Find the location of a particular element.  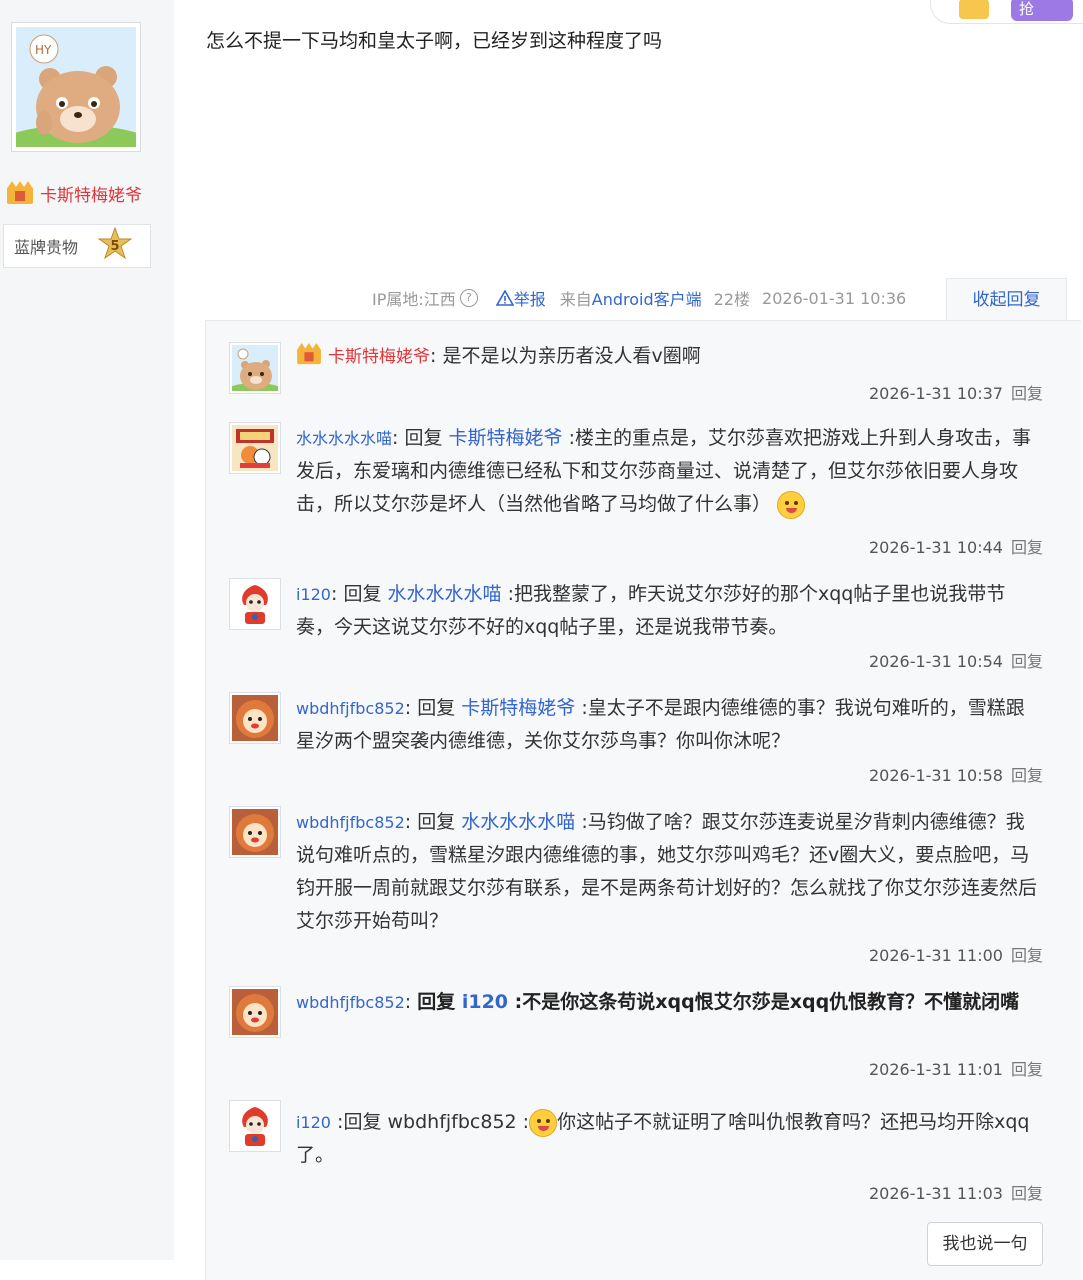

reply-time: 2026-1-31 10:54 回复 is located at coordinates (955, 661).